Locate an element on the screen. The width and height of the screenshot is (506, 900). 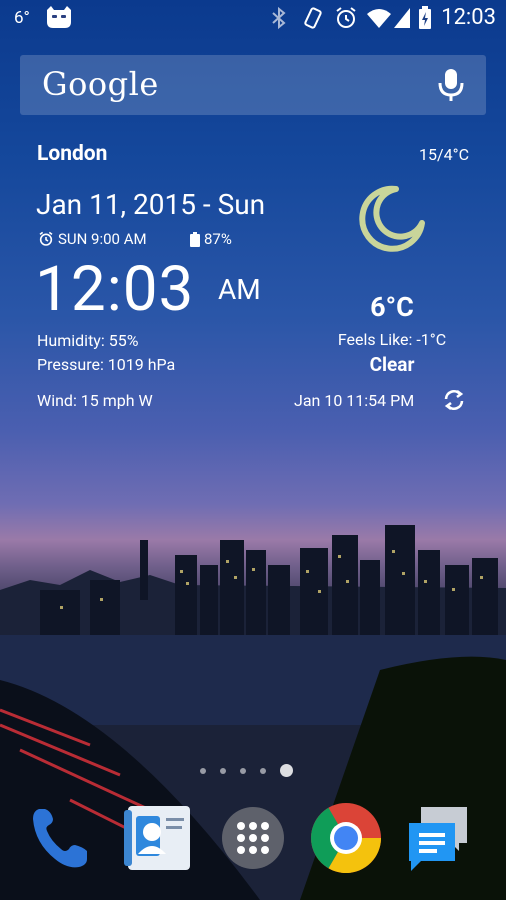
date-text: Jan 11, 2015 - Sun is located at coordinates (150, 204).